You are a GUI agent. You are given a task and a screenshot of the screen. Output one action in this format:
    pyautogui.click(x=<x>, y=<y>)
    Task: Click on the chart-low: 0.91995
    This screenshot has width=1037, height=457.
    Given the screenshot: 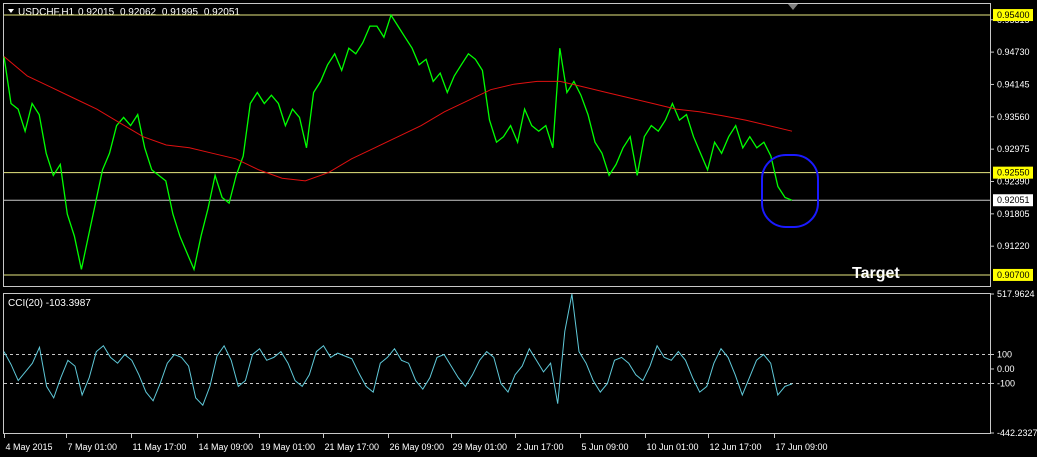 What is the action you would take?
    pyautogui.click(x=180, y=12)
    